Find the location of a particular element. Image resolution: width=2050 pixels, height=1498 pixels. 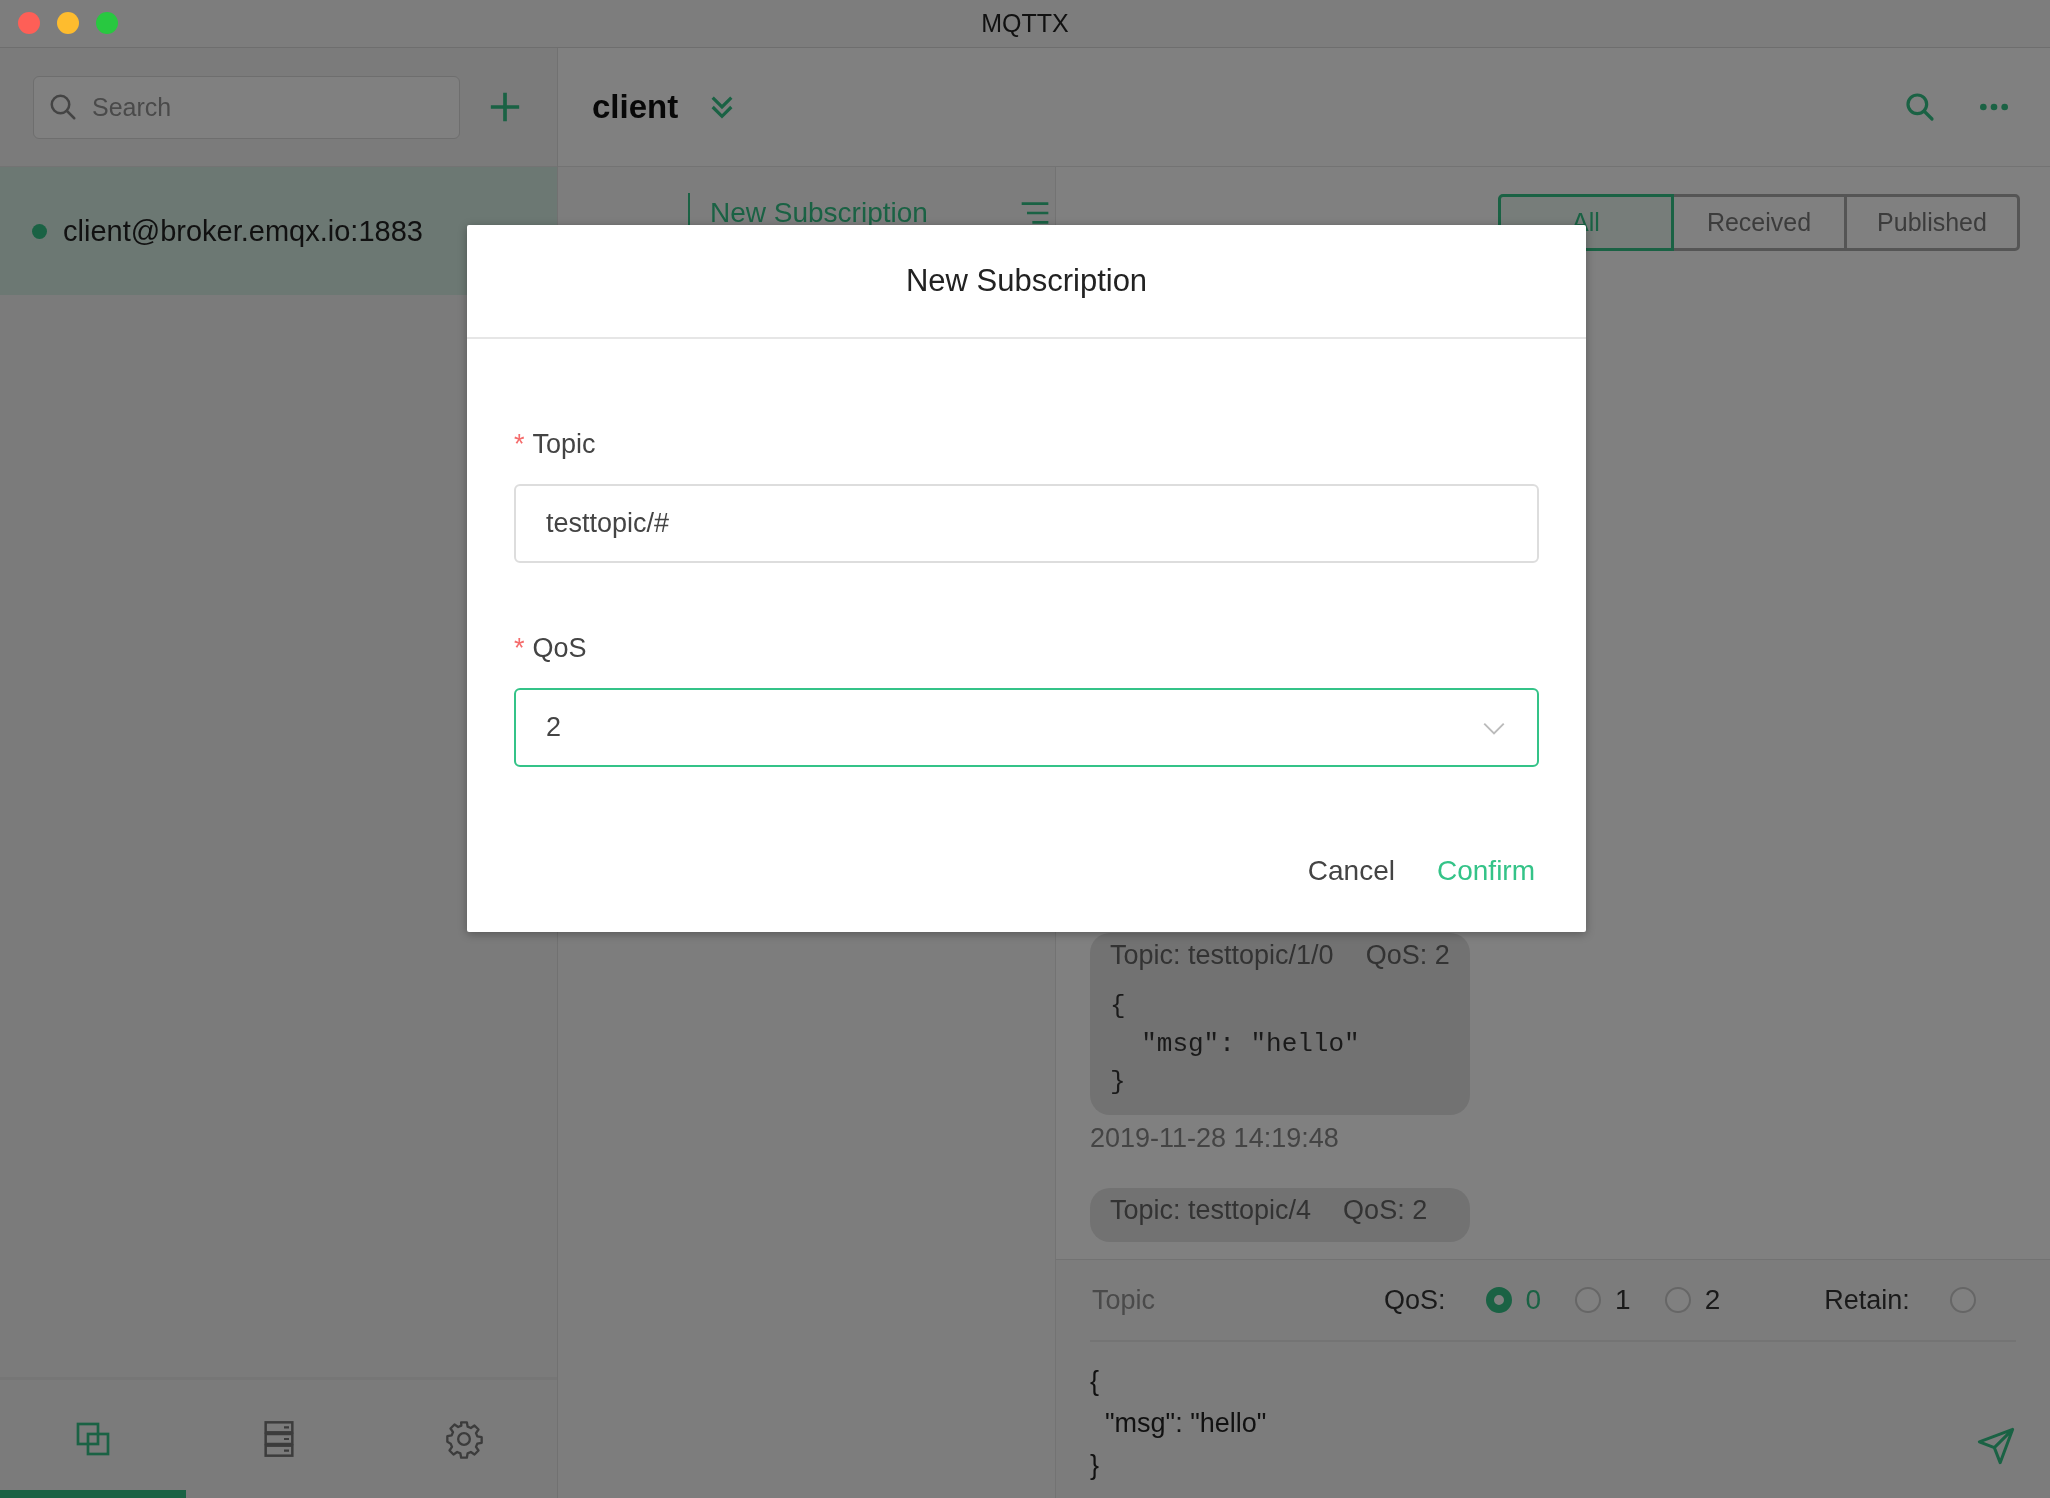

search-icon is located at coordinates (1920, 107).